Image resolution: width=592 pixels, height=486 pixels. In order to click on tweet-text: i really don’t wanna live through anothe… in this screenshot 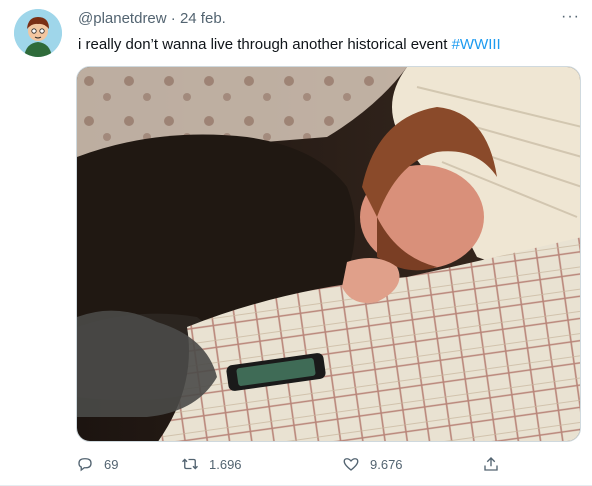, I will do `click(289, 44)`.